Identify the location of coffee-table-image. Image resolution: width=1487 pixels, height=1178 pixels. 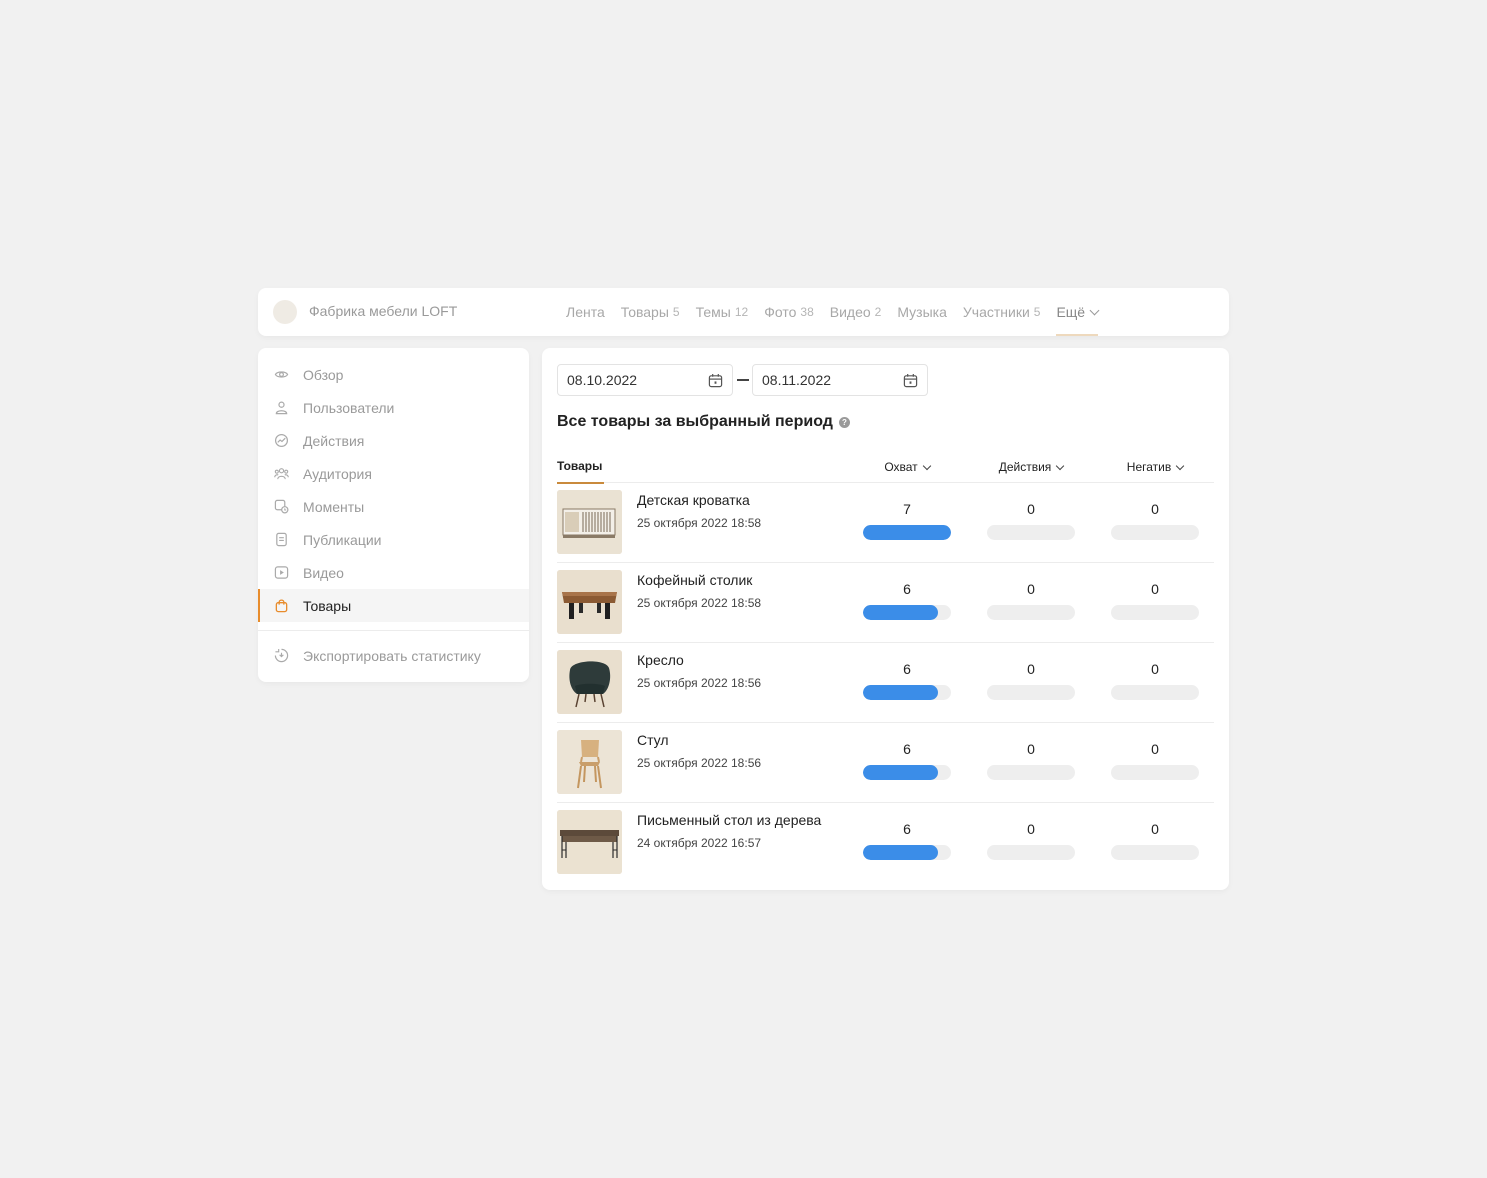
(589, 602).